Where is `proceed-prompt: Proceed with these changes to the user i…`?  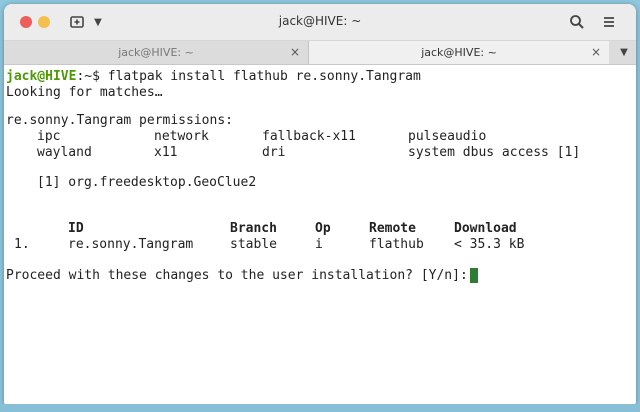 proceed-prompt: Proceed with these changes to the user i… is located at coordinates (237, 275).